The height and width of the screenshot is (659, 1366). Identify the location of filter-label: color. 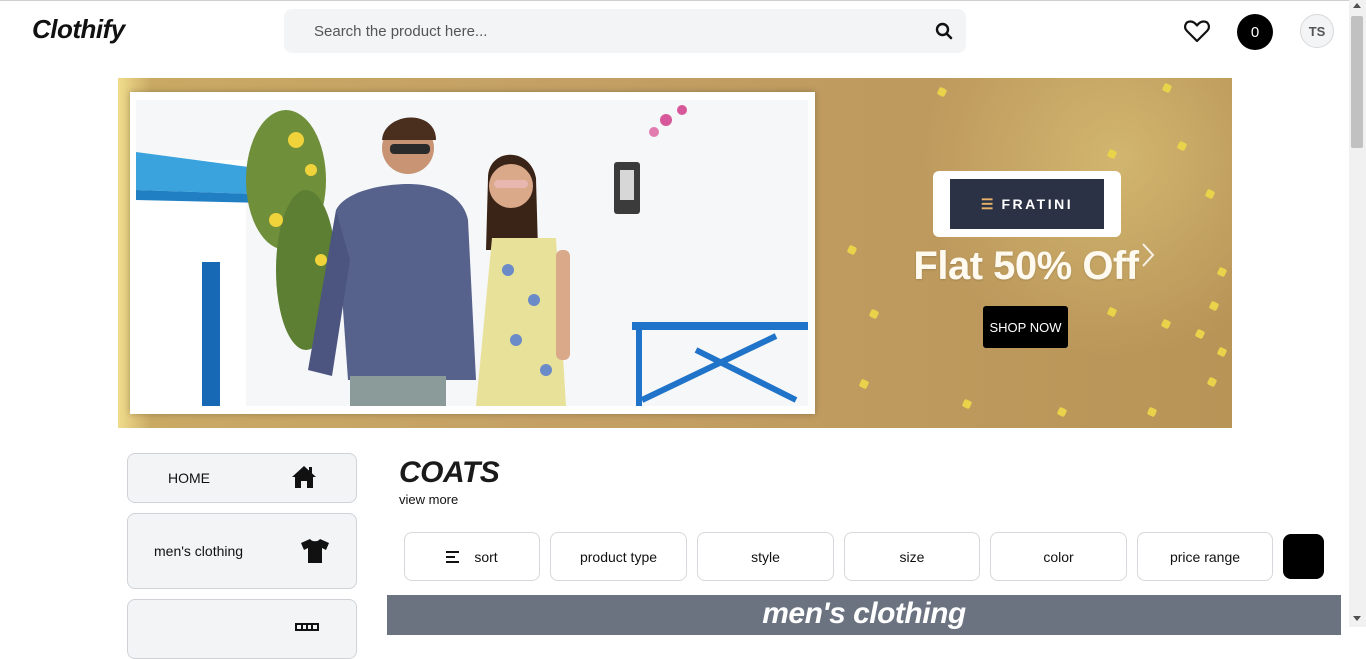
(1058, 556).